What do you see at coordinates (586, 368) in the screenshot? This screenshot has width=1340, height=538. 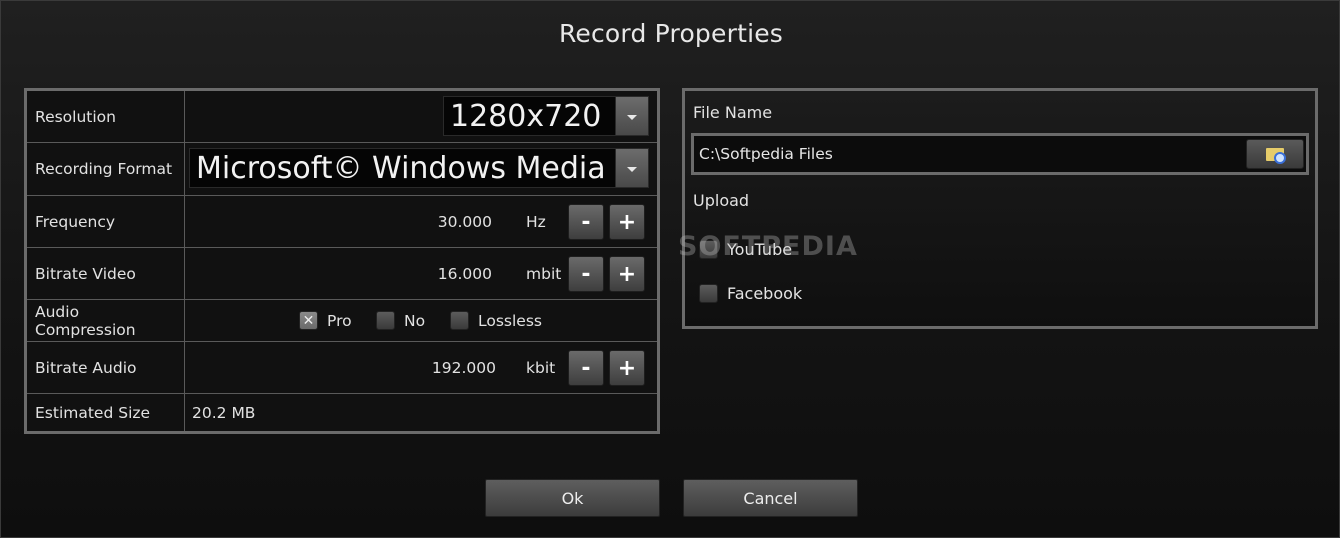 I see `bitrate-audio-decrement-button: -` at bounding box center [586, 368].